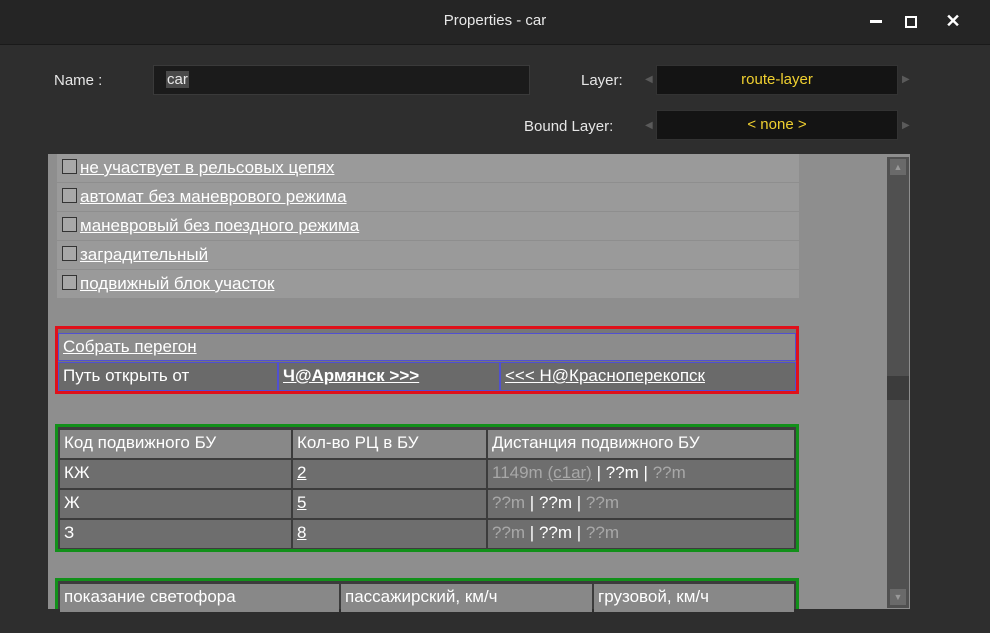 The height and width of the screenshot is (633, 990). I want to click on layer-next-icon: ▶, so click(906, 79).